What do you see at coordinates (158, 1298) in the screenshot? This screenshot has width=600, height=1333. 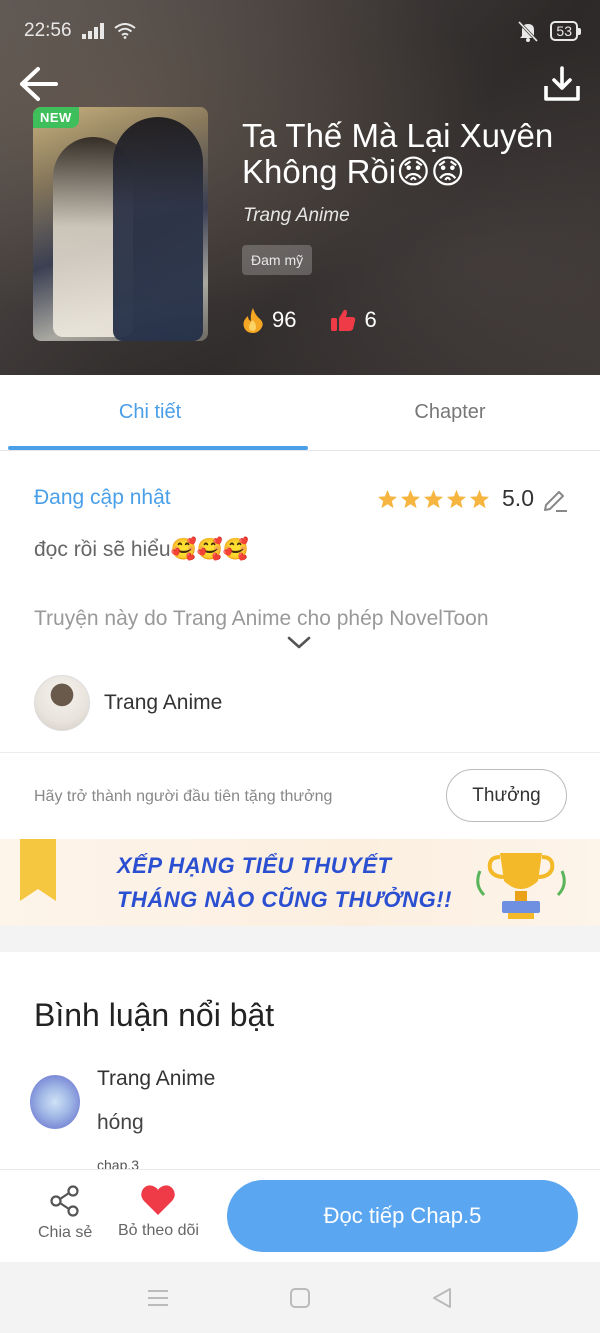 I see `menu-icon` at bounding box center [158, 1298].